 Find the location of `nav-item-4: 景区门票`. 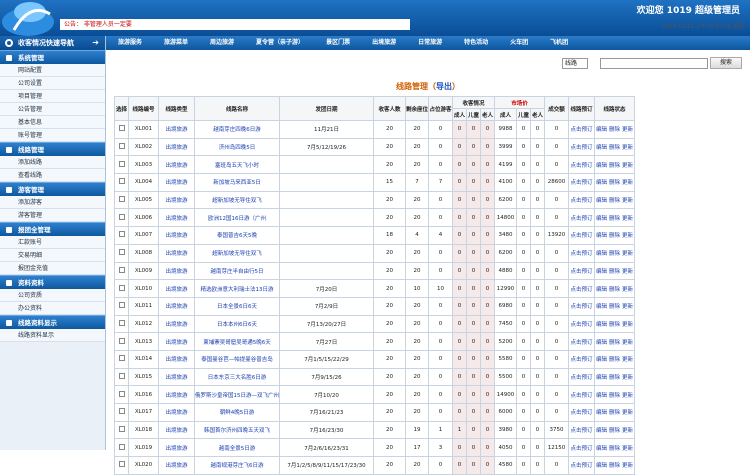

nav-item-4: 景区门票 is located at coordinates (338, 43).